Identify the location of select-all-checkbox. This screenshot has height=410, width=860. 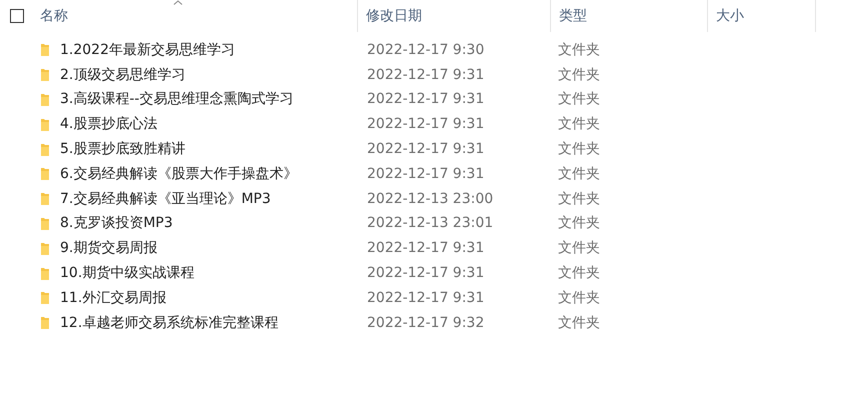
(17, 16).